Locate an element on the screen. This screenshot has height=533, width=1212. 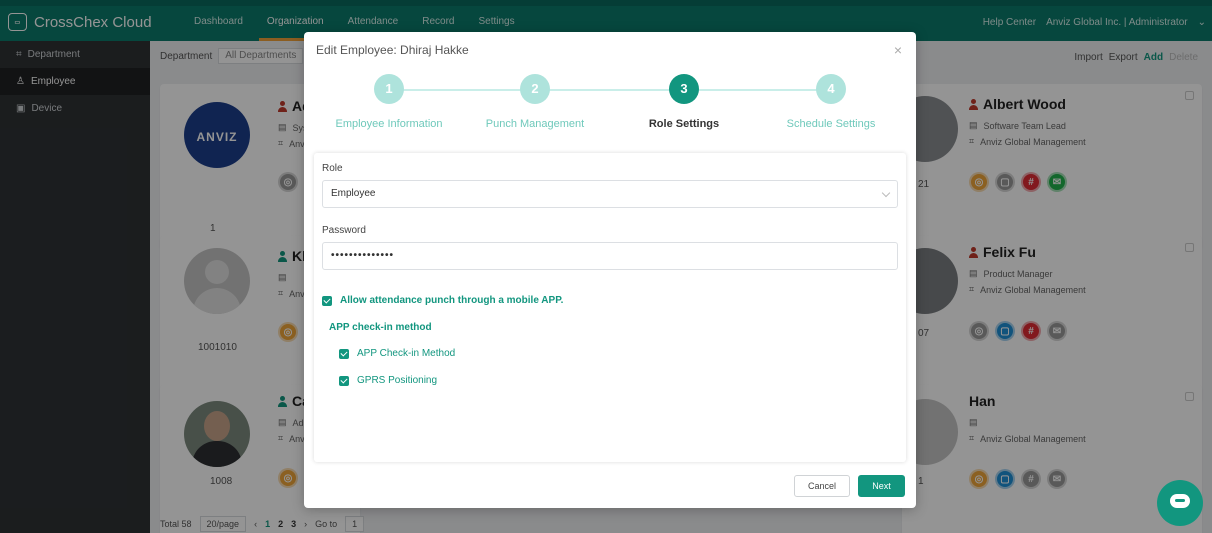
step-4: 4 Schedule Settings is located at coordinates (831, 102).